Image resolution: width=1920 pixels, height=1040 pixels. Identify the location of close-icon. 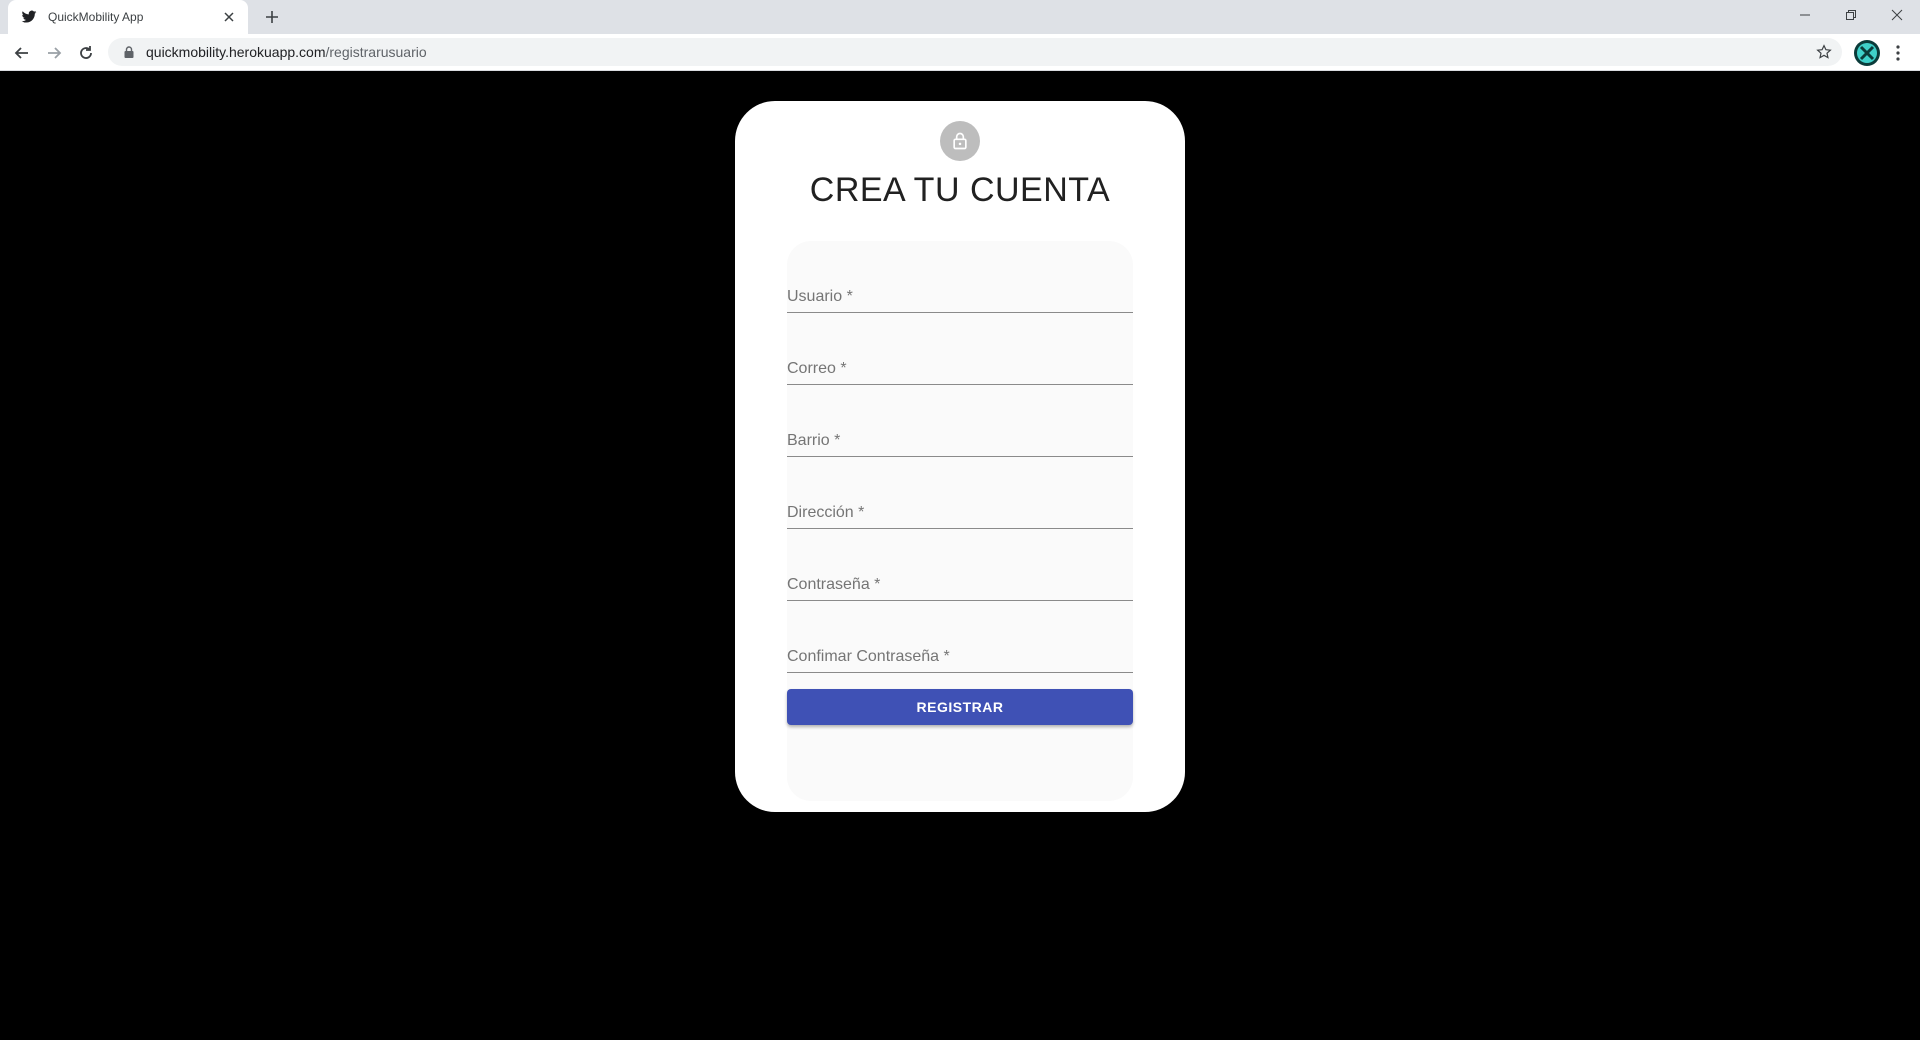
(229, 17).